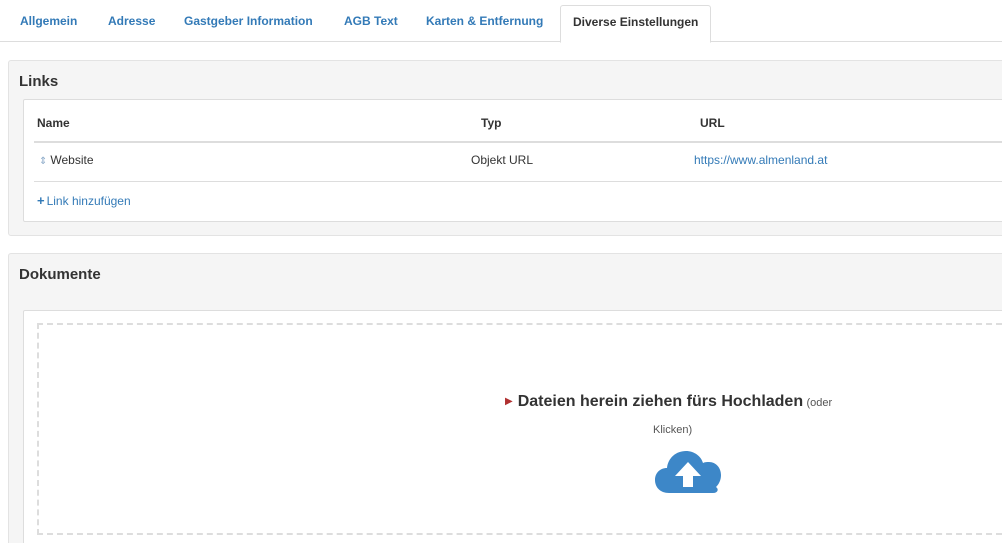 The width and height of the screenshot is (1002, 543). Describe the element at coordinates (72, 160) in the screenshot. I see `link-name: Website` at that location.